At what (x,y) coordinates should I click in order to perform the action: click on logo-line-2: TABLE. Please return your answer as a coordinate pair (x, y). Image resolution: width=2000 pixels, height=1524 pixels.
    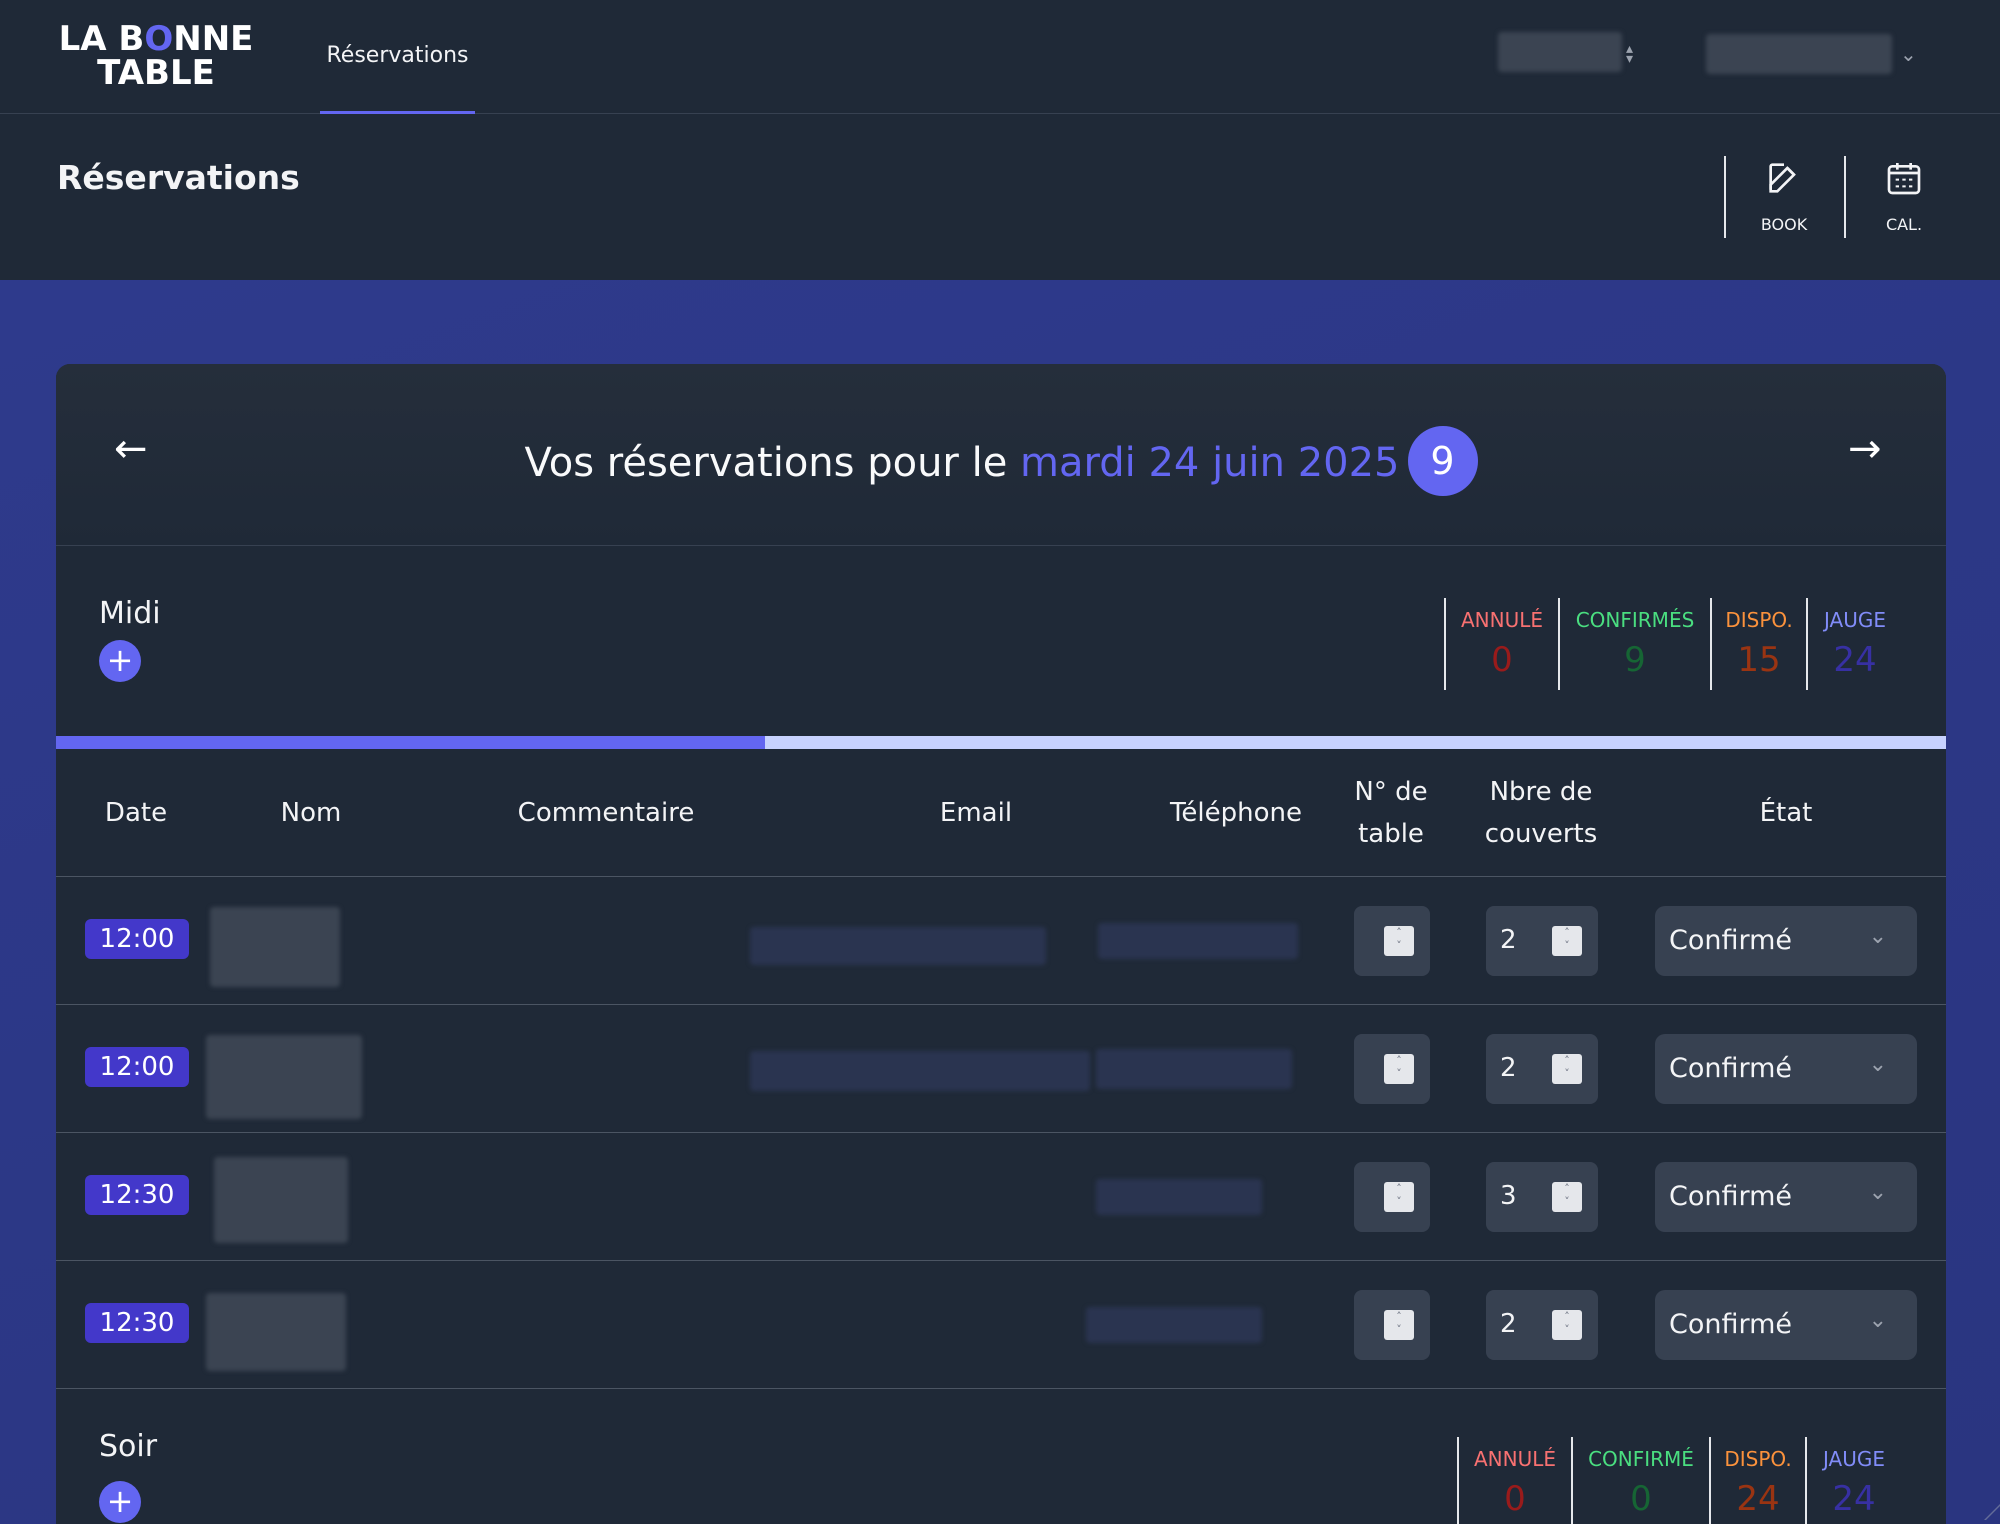
    Looking at the image, I should click on (156, 73).